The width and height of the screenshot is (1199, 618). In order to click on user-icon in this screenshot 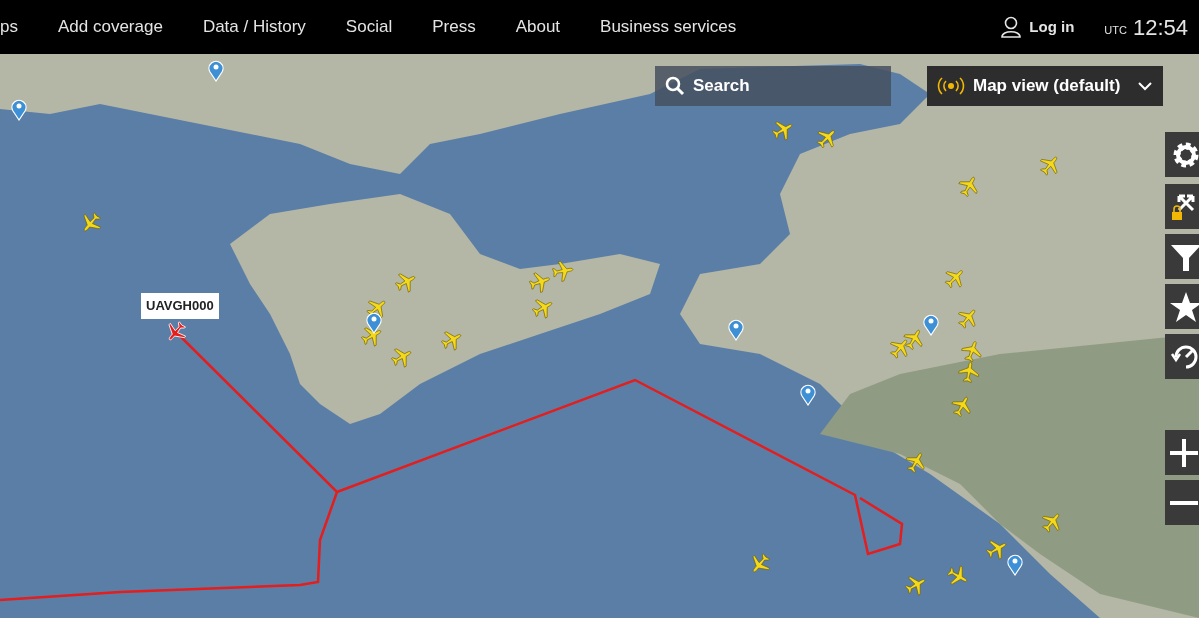, I will do `click(1011, 27)`.